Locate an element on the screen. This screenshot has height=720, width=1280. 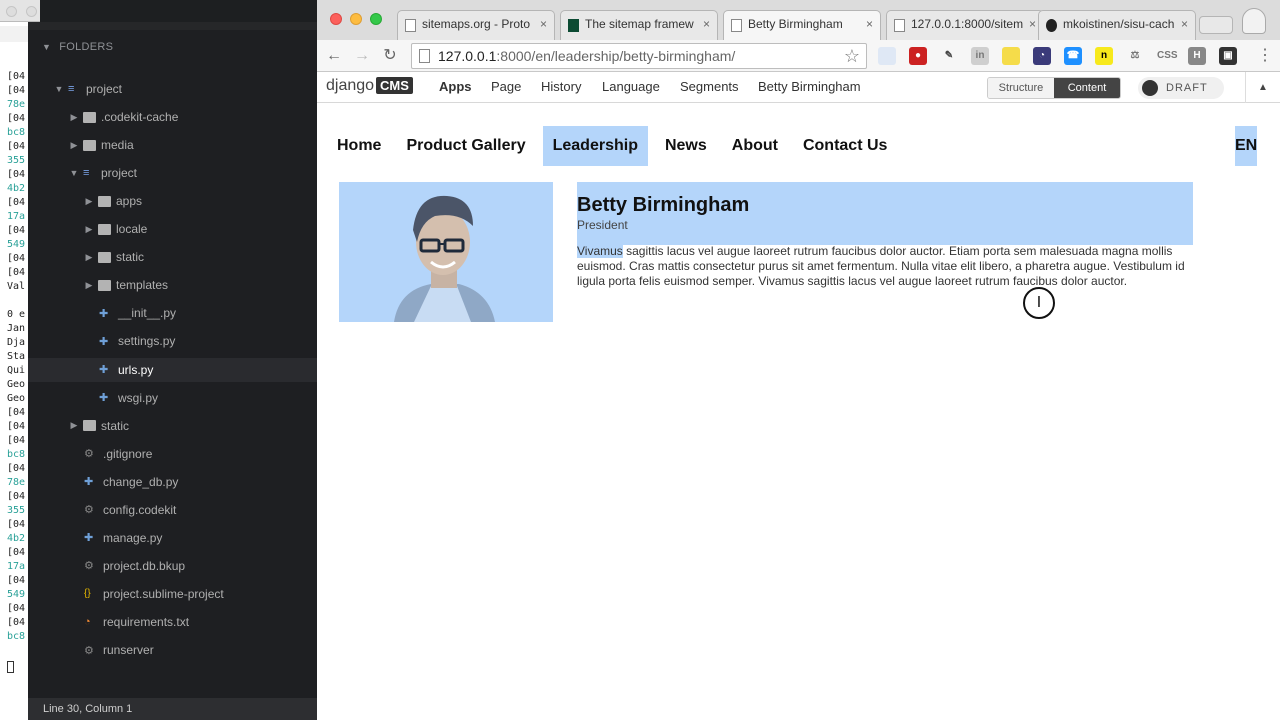
new-tab-button is located at coordinates (1216, 25).